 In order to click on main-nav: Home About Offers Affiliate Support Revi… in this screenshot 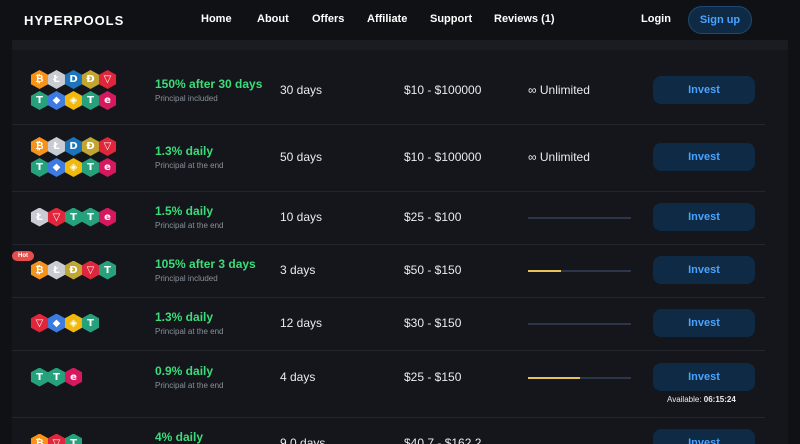, I will do `click(400, 21)`.